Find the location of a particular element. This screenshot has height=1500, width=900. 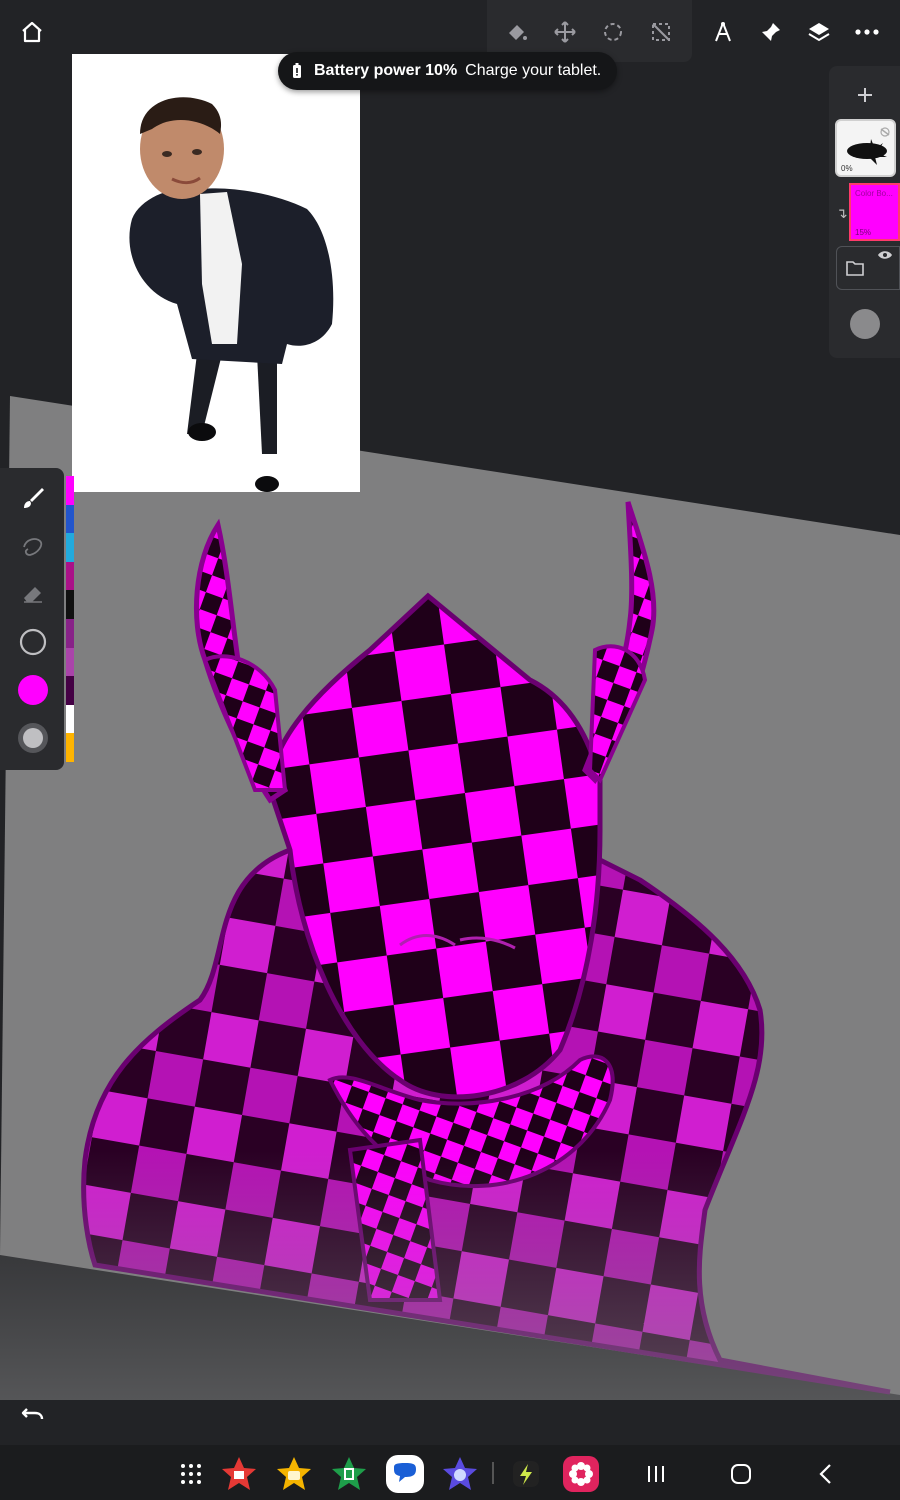

eraser-tool-button is located at coordinates (33, 594).